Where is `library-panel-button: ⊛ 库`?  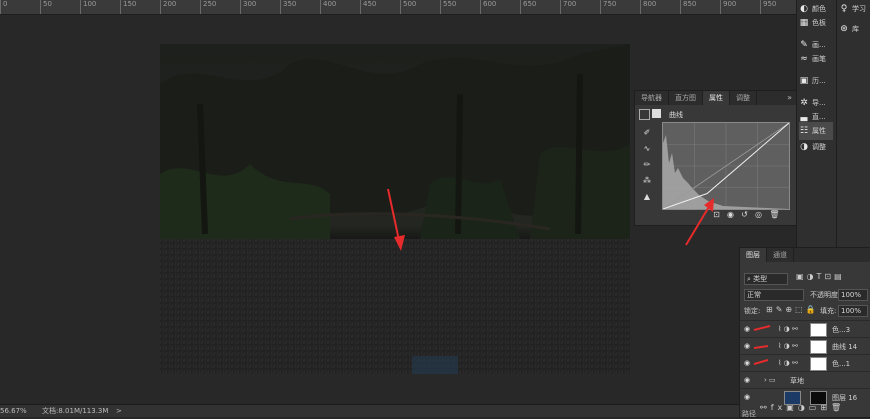
library-panel-button: ⊛ 库 is located at coordinates (849, 29).